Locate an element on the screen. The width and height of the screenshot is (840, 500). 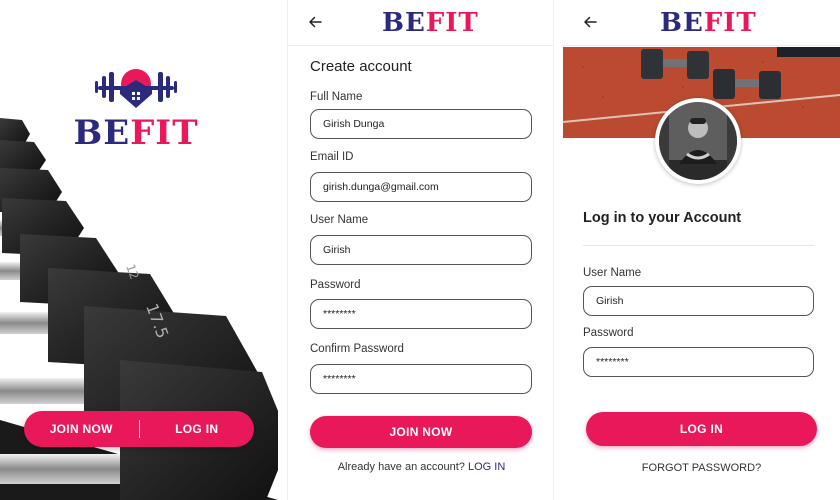
login-header: BEFIT is located at coordinates (701, 23).